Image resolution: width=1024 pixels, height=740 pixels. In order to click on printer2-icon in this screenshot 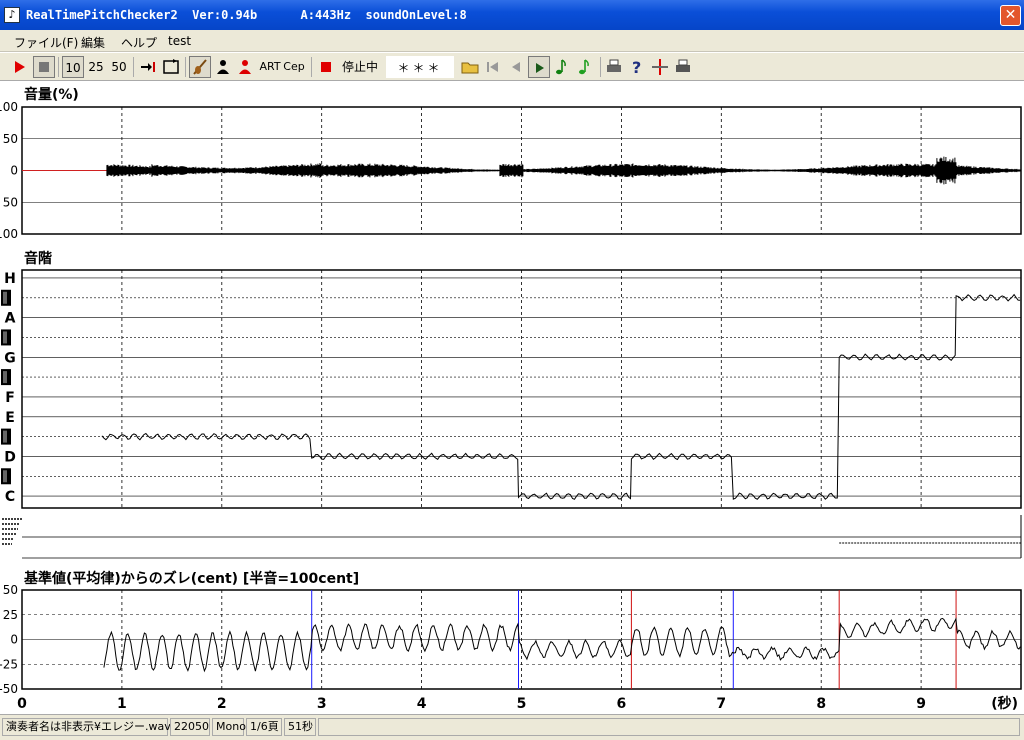, I will do `click(683, 65)`.